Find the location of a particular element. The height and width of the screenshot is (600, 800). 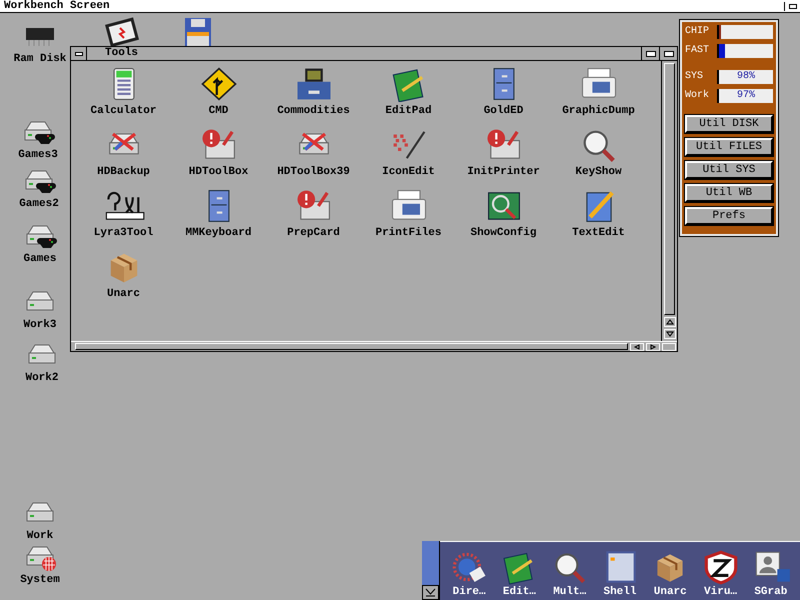

utility-button: Prefs is located at coordinates (729, 216).